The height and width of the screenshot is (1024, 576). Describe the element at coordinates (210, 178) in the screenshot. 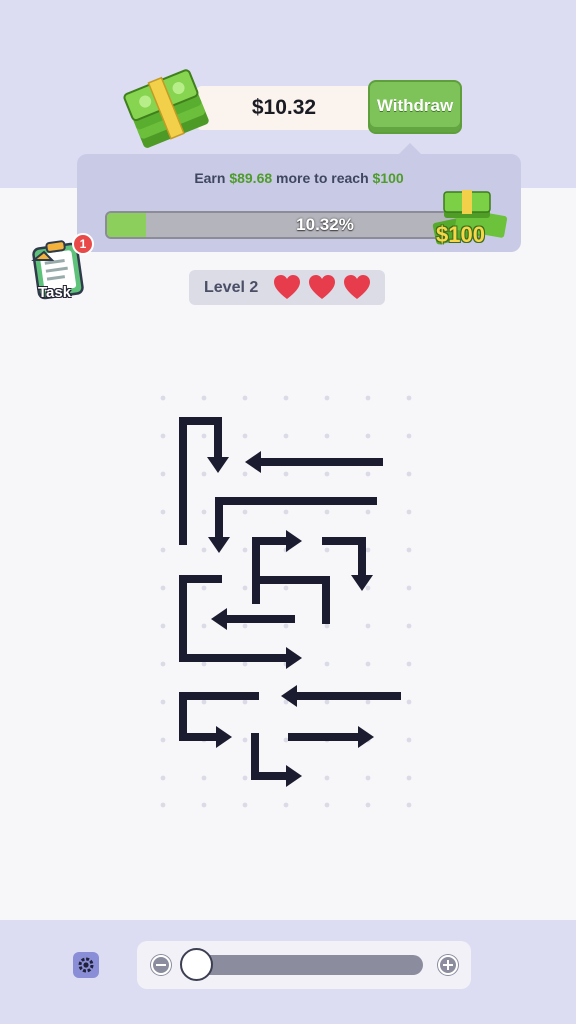

I see `earn-prefix: Earn` at that location.